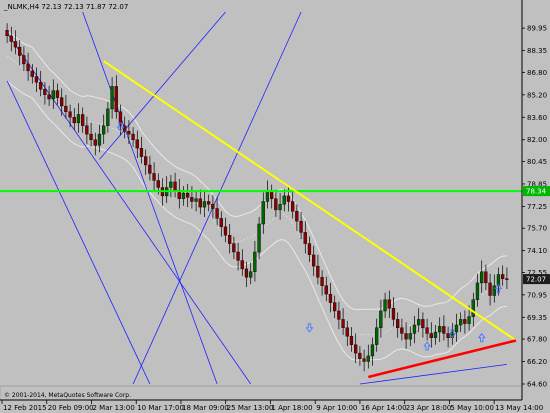 The image size is (550, 413). Describe the element at coordinates (537, 318) in the screenshot. I see `price-tick-label: 69.35` at that location.